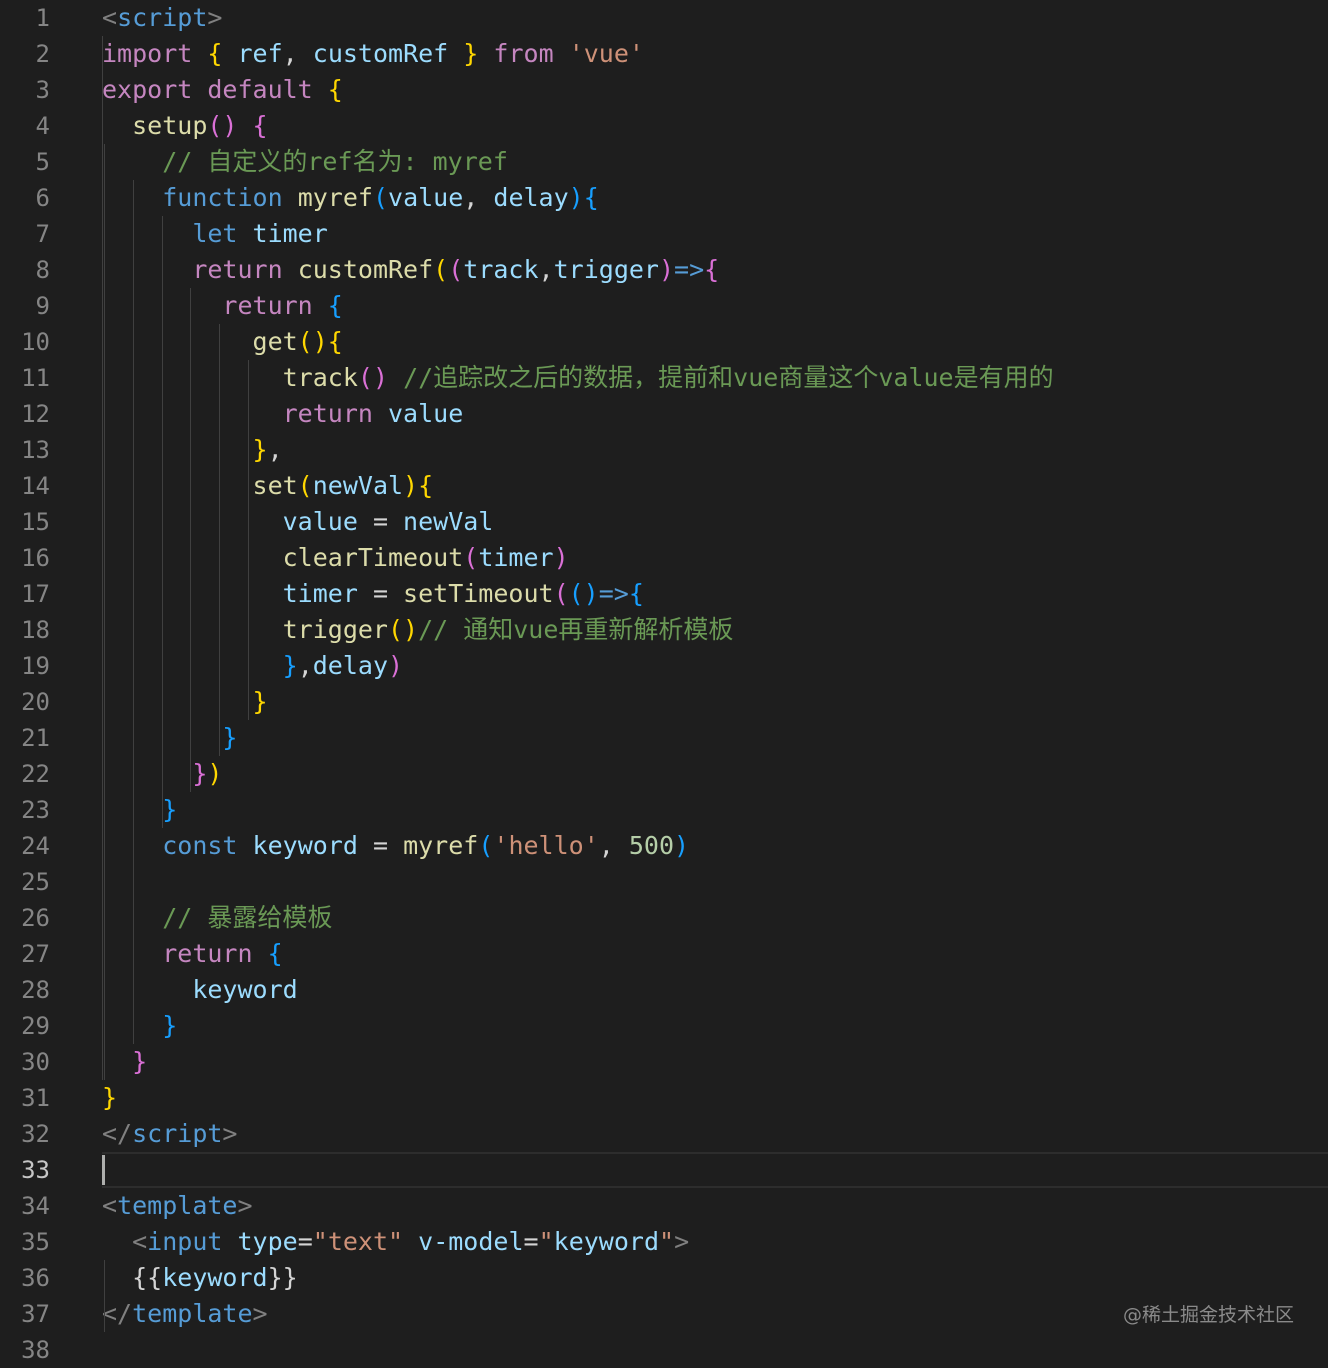 This screenshot has width=1328, height=1368. I want to click on code-token: return, so click(267, 305).